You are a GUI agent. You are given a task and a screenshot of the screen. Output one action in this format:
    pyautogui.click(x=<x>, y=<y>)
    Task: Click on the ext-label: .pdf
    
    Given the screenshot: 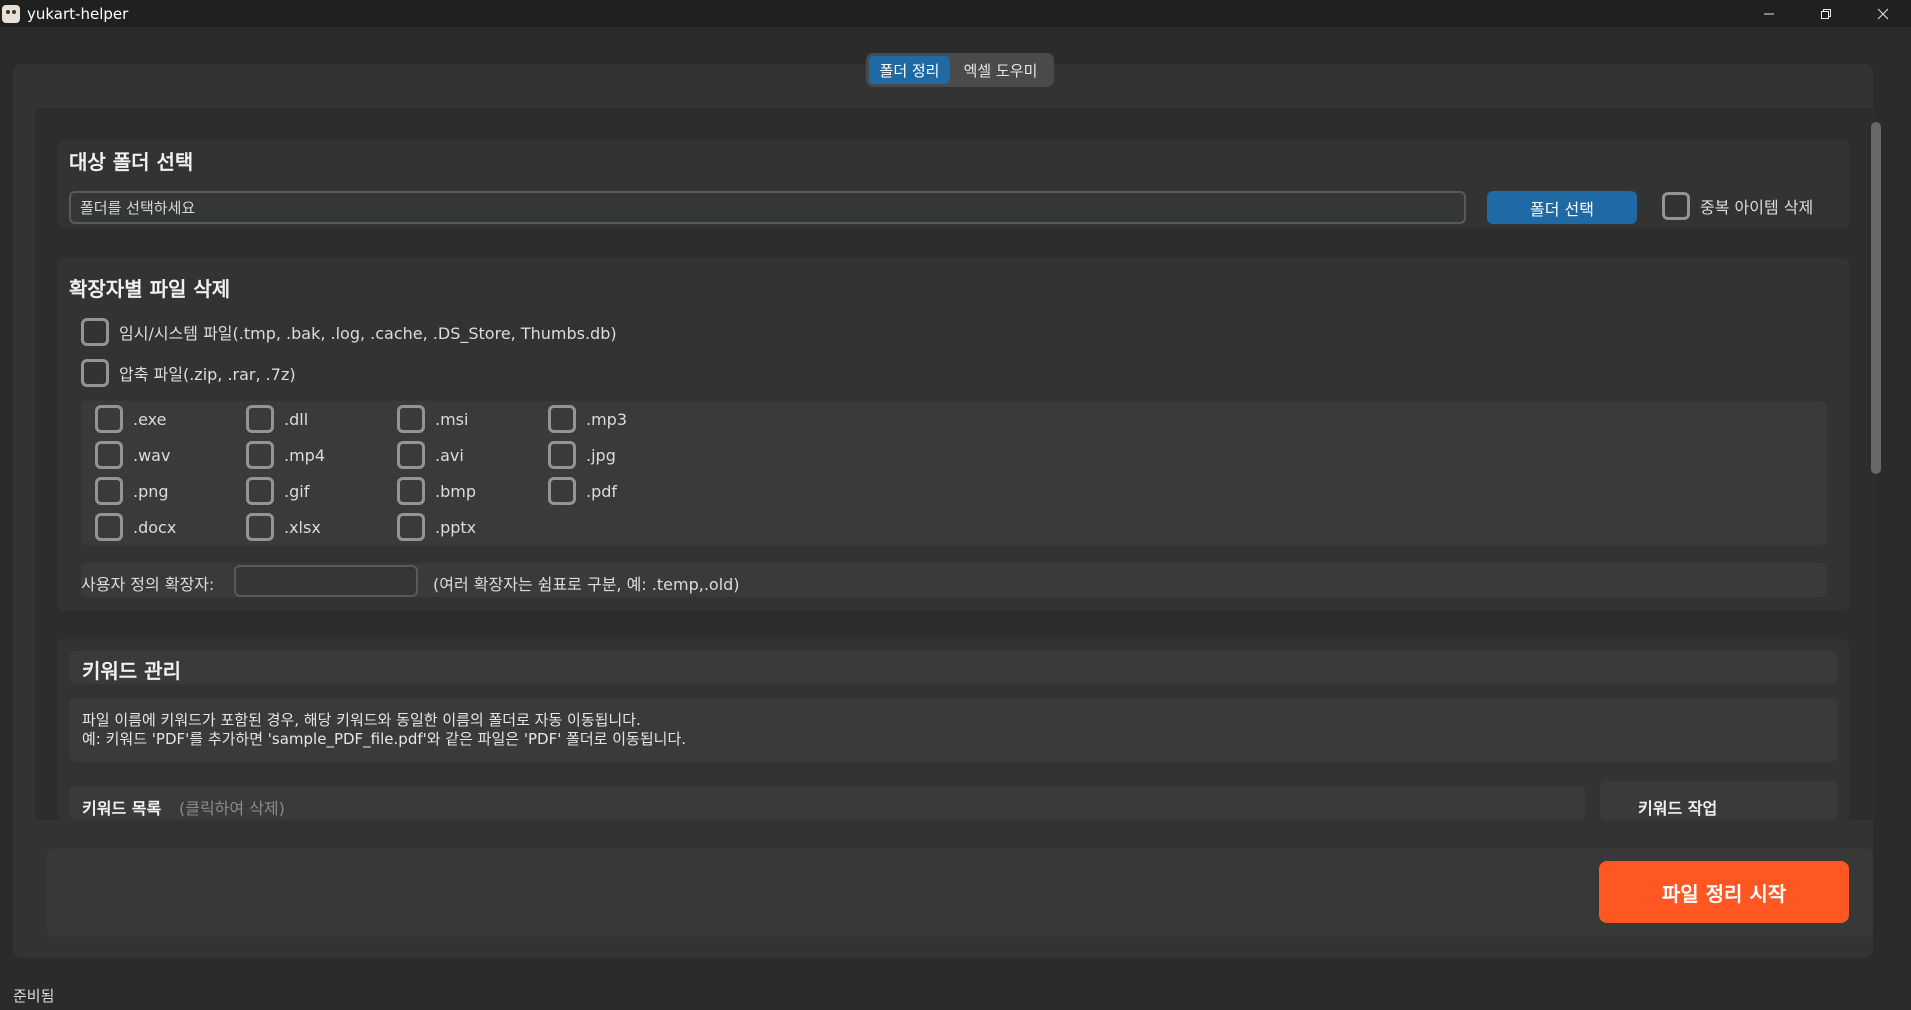 What is the action you would take?
    pyautogui.click(x=602, y=491)
    